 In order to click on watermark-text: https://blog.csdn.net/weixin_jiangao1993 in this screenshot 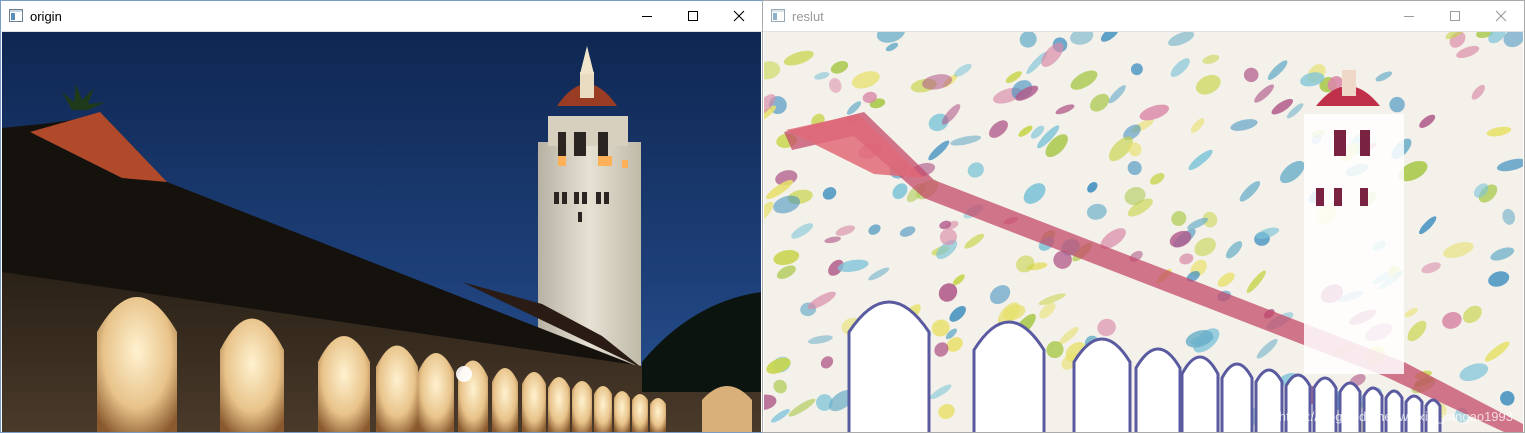, I will do `click(1395, 416)`.